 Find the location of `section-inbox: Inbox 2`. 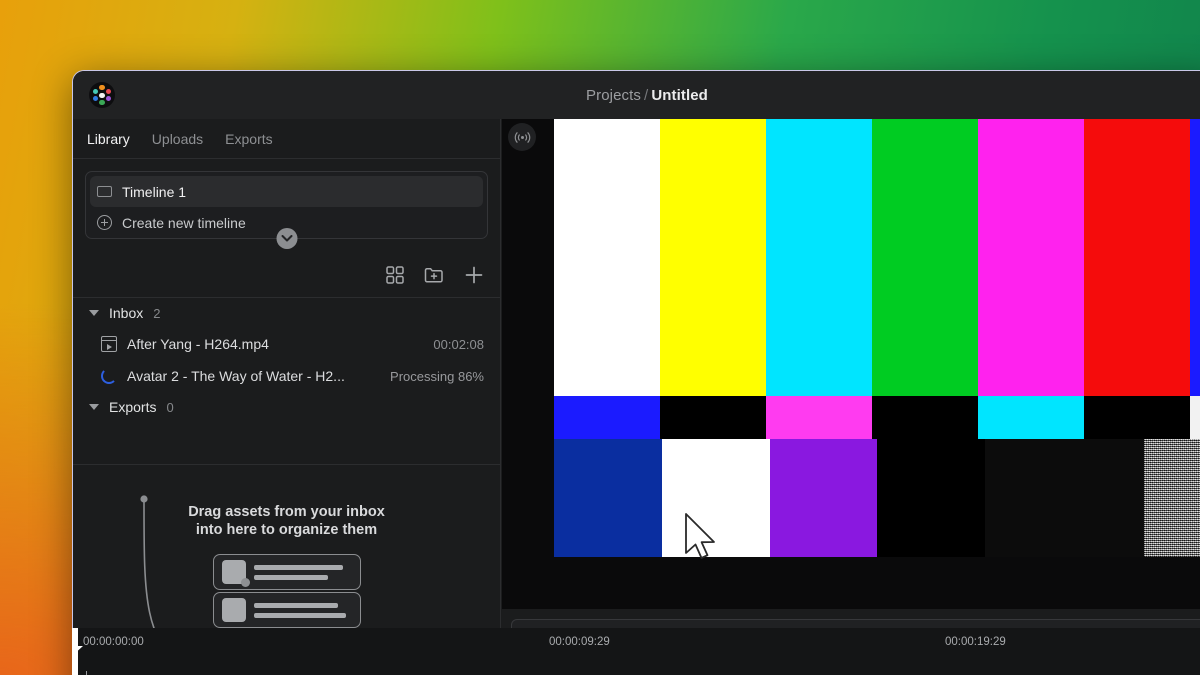

section-inbox: Inbox 2 is located at coordinates (286, 313).